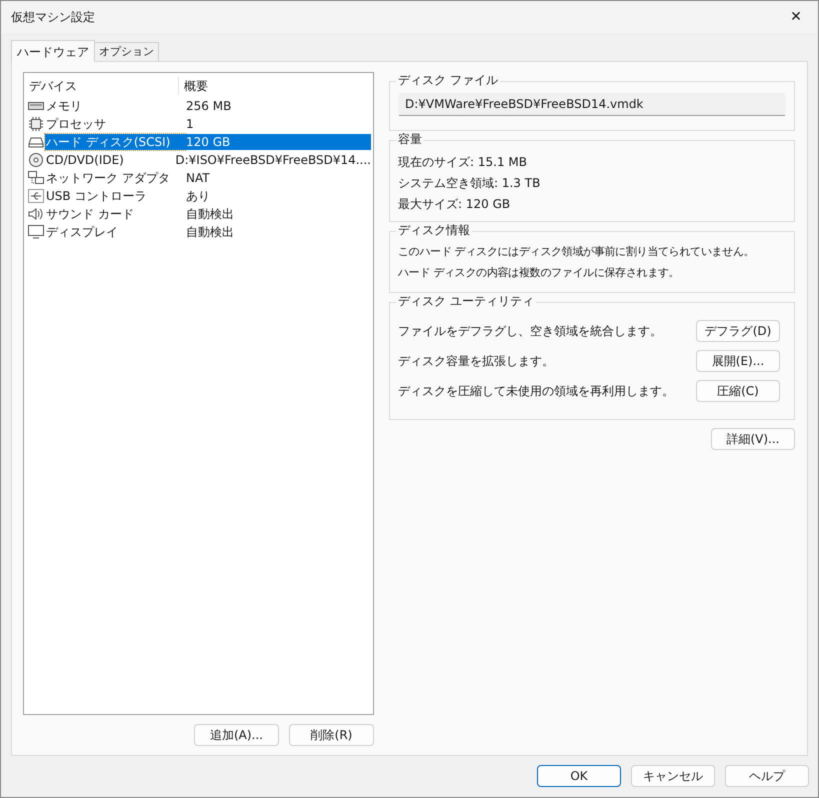 This screenshot has width=819, height=798. Describe the element at coordinates (190, 124) in the screenshot. I see `device-summary: 1` at that location.